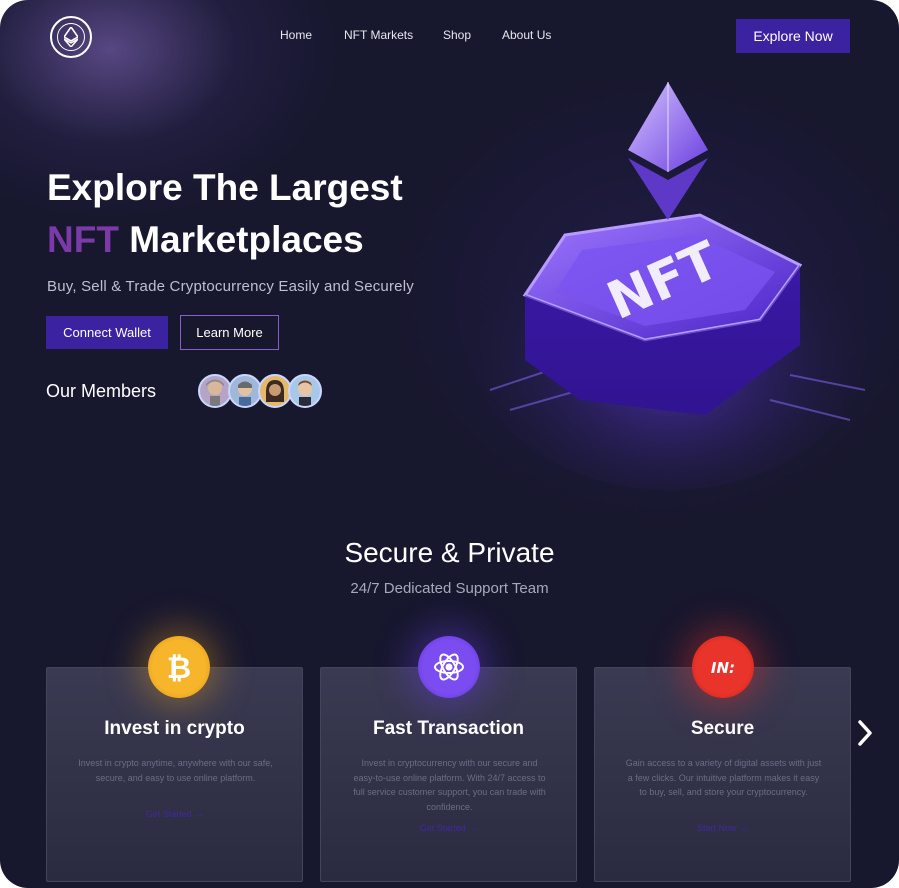  Describe the element at coordinates (83, 239) in the screenshot. I see `hero-title-accent: NFT` at that location.